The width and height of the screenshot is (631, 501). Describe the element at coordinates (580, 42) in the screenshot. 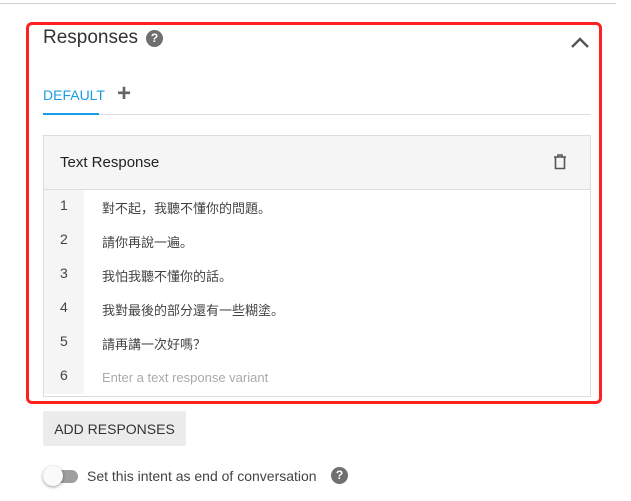

I see `chevron-up-icon` at that location.